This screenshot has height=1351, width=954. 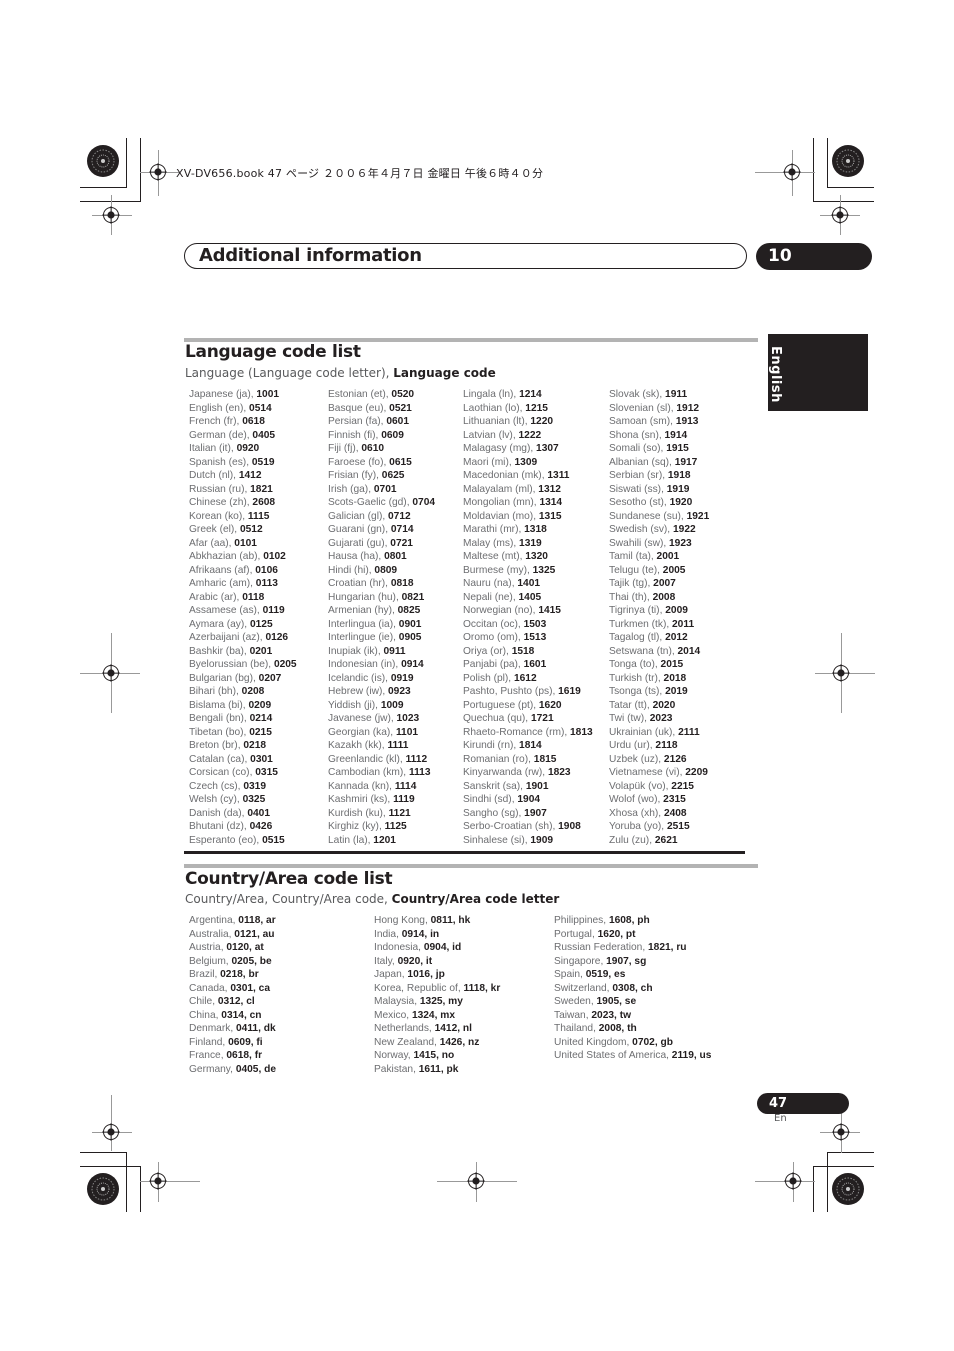 What do you see at coordinates (667, 947) in the screenshot?
I see `item-code: 1821, ru` at bounding box center [667, 947].